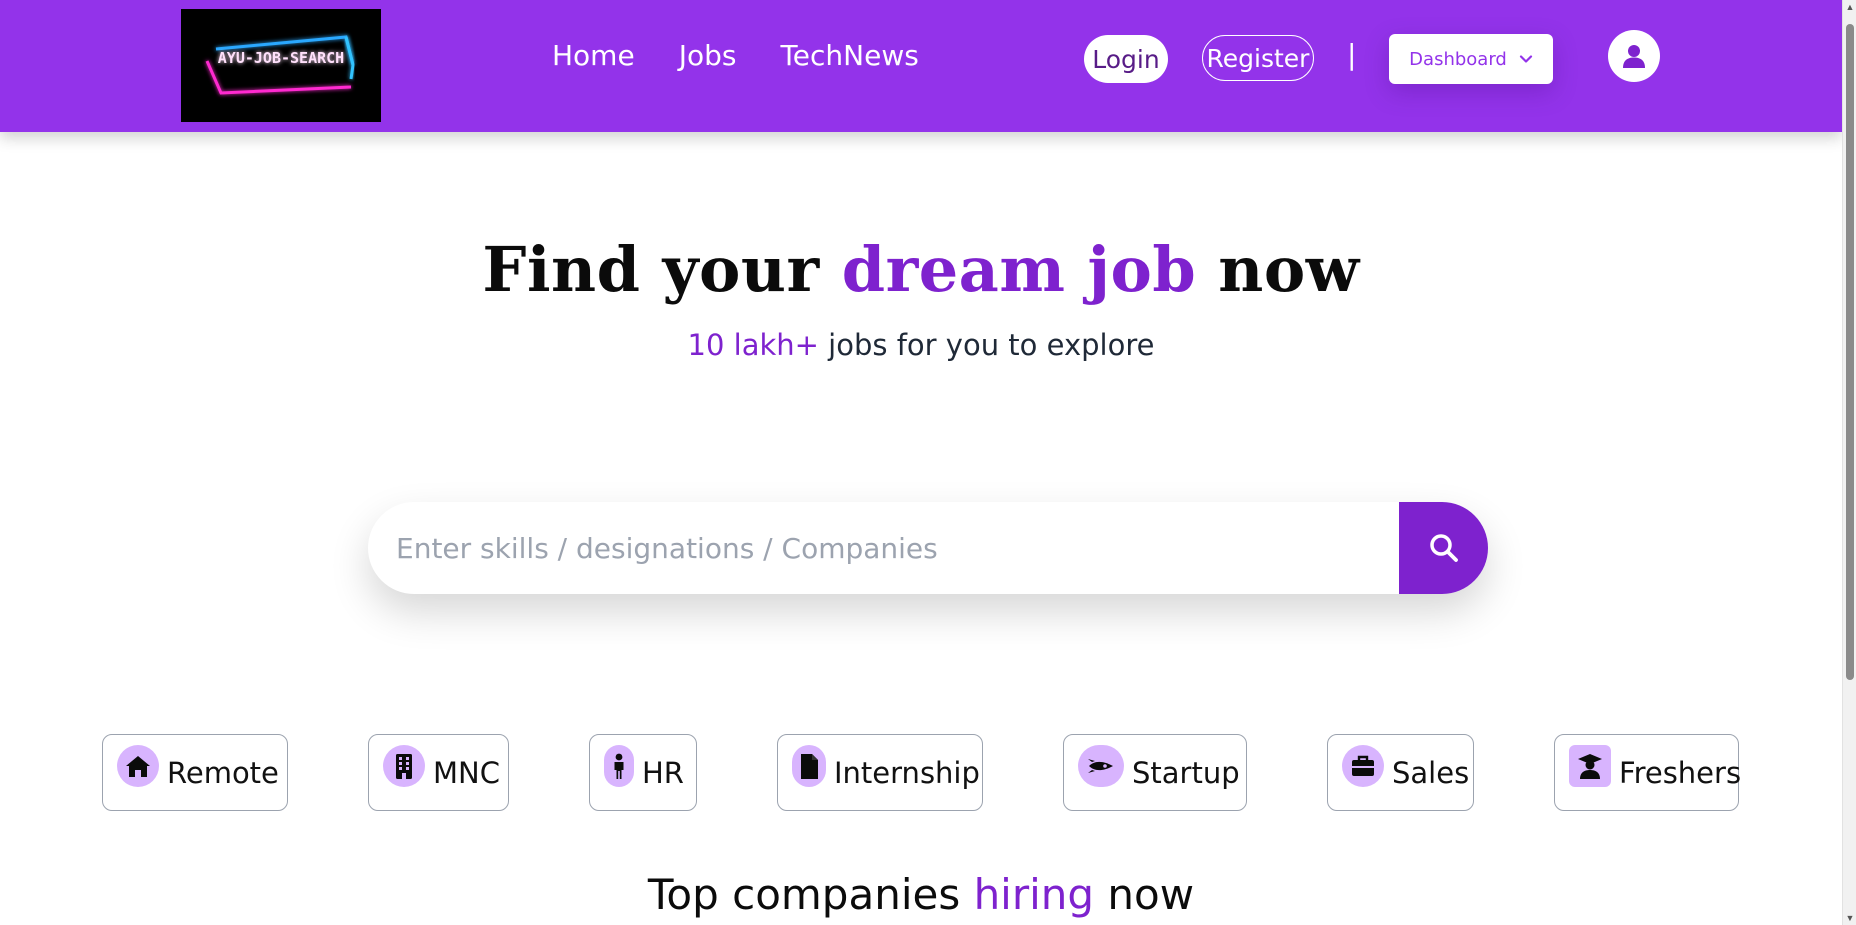 Image resolution: width=1856 pixels, height=925 pixels. Describe the element at coordinates (1278, 269) in the screenshot. I see `hero-title-part2: now` at that location.